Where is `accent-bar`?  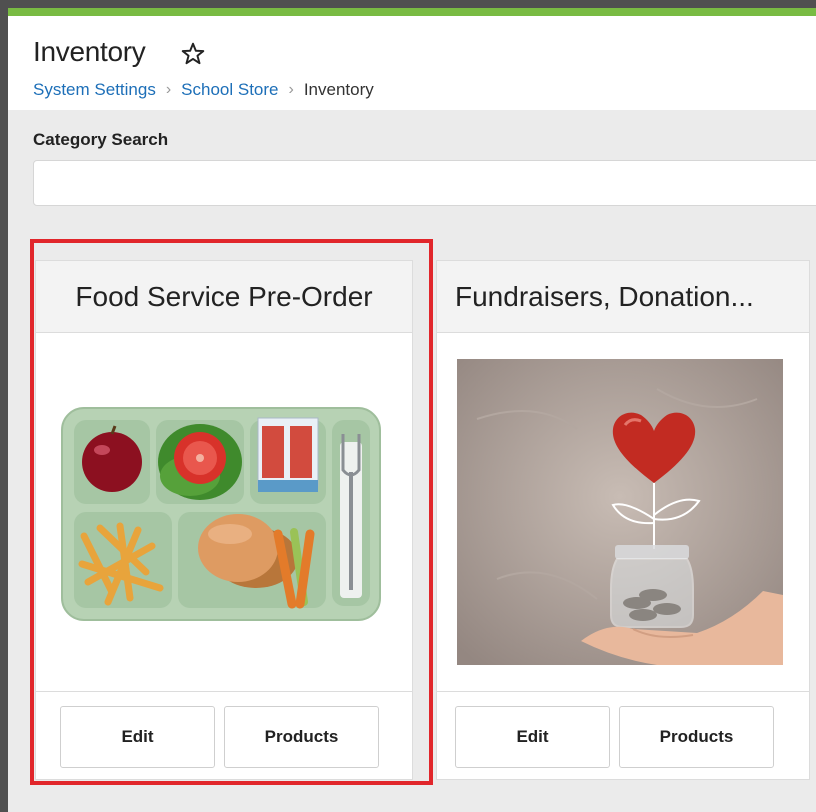 accent-bar is located at coordinates (412, 12).